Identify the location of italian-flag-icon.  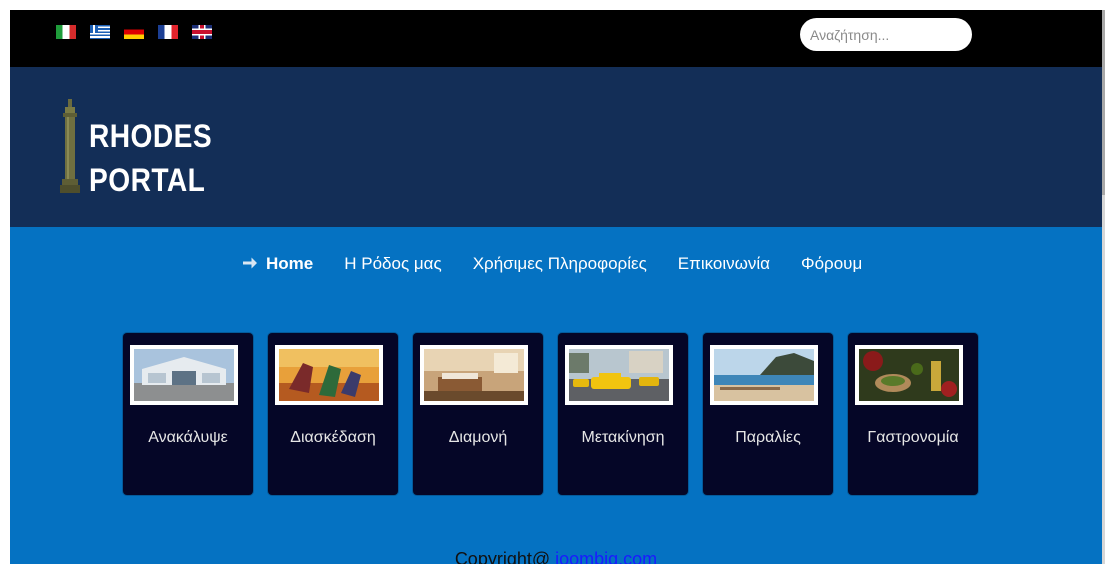
(66, 32).